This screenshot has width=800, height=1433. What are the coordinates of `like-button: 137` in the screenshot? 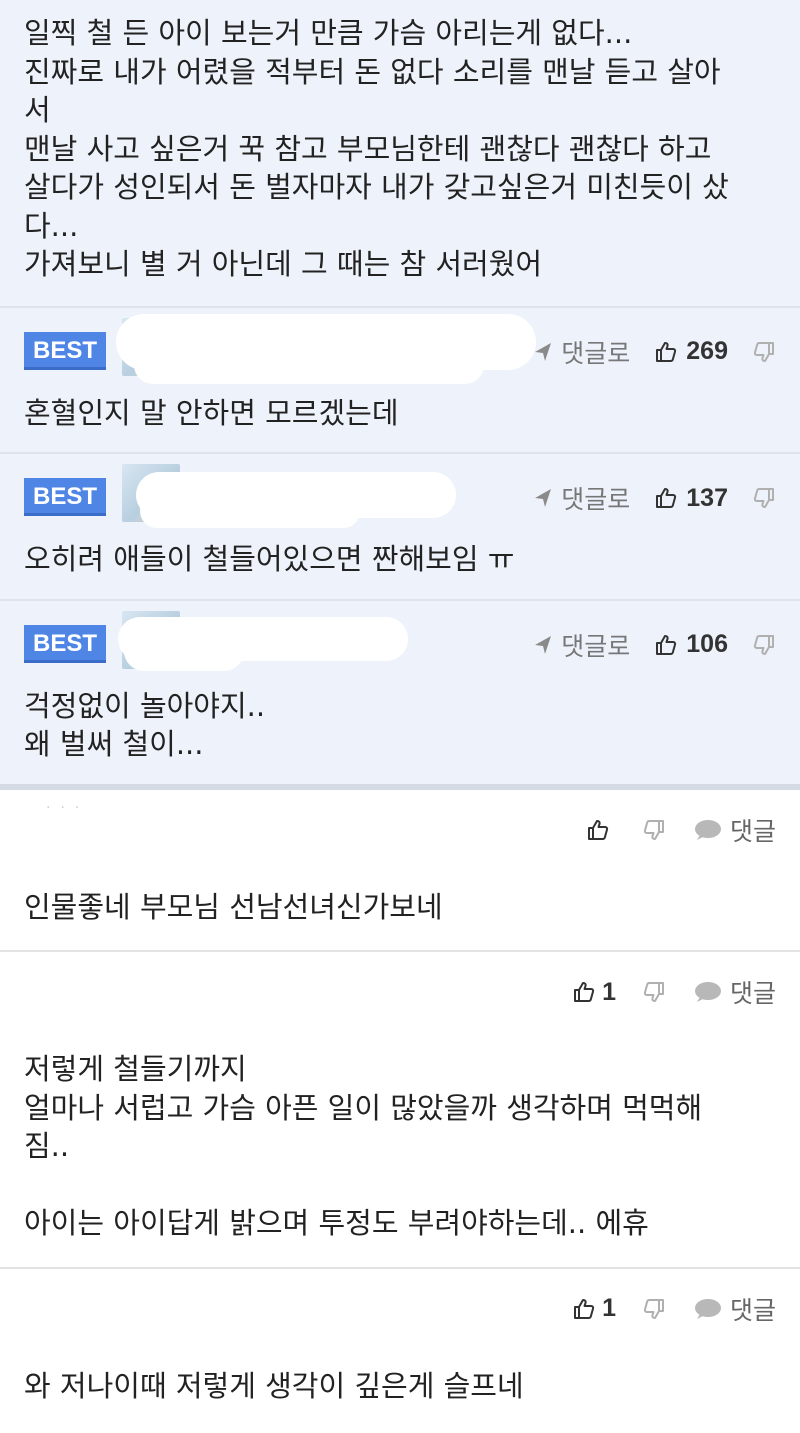 It's located at (691, 498).